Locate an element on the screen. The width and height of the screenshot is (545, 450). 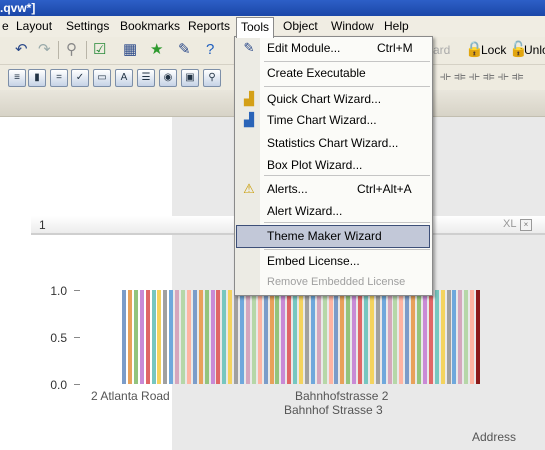
edit-module-icon: ✎ is located at coordinates (249, 47).